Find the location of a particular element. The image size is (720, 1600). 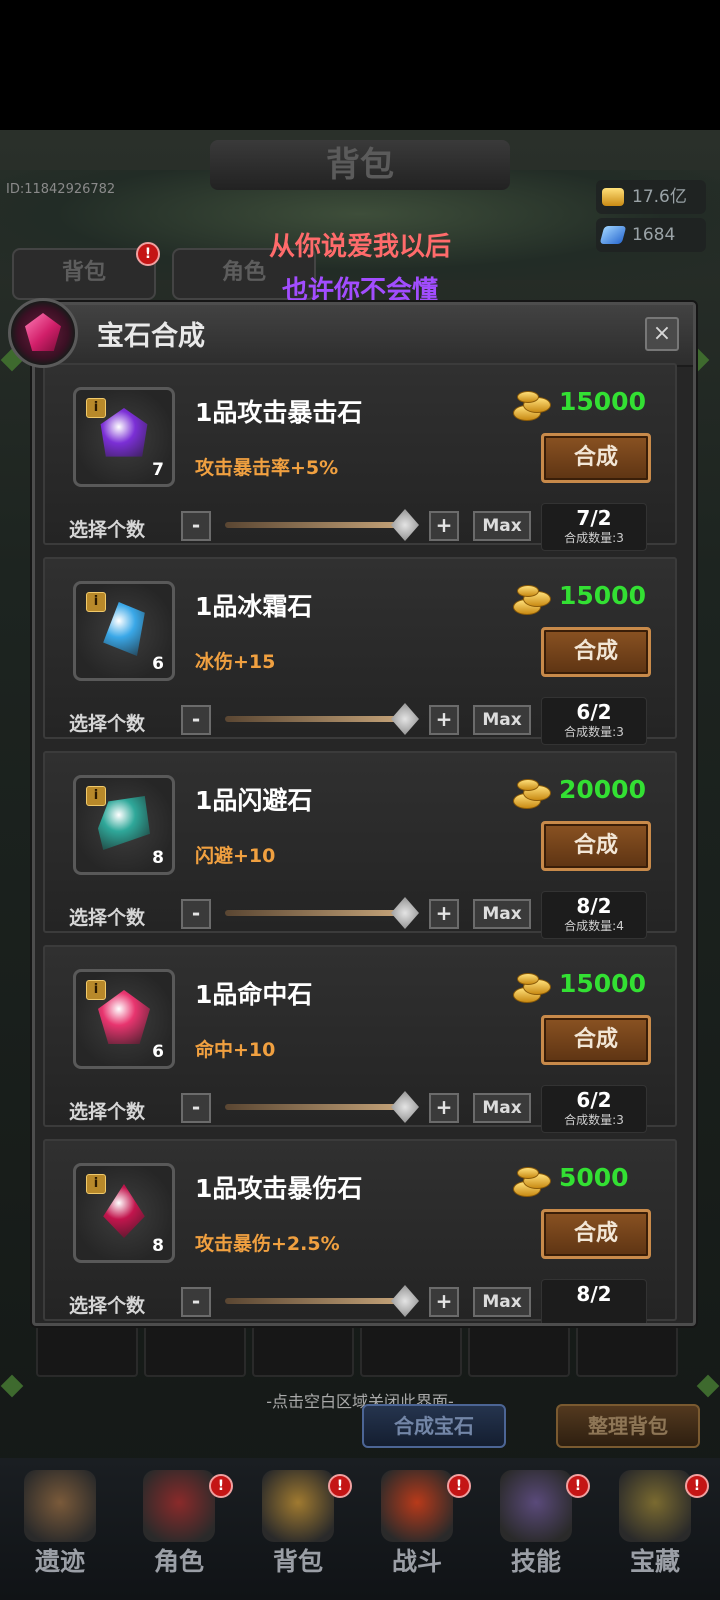

gem-slot: i 7 is located at coordinates (124, 437).